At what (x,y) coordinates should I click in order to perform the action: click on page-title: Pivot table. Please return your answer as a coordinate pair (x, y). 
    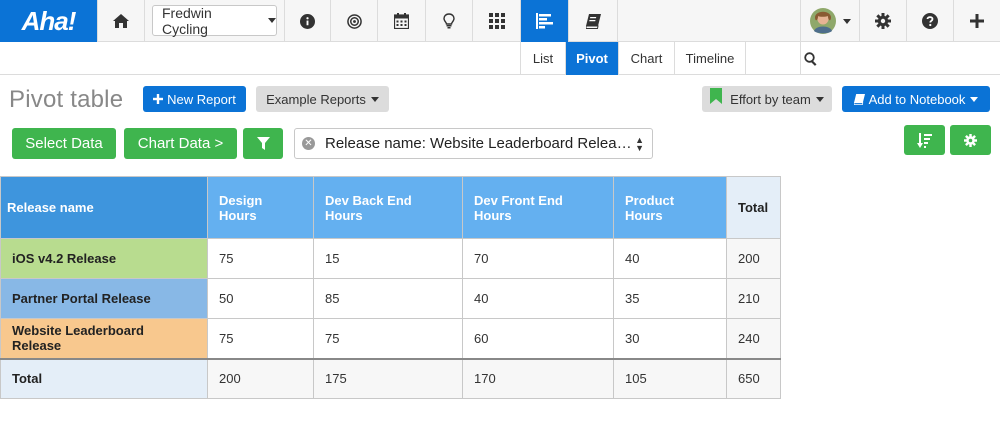
    Looking at the image, I should click on (66, 99).